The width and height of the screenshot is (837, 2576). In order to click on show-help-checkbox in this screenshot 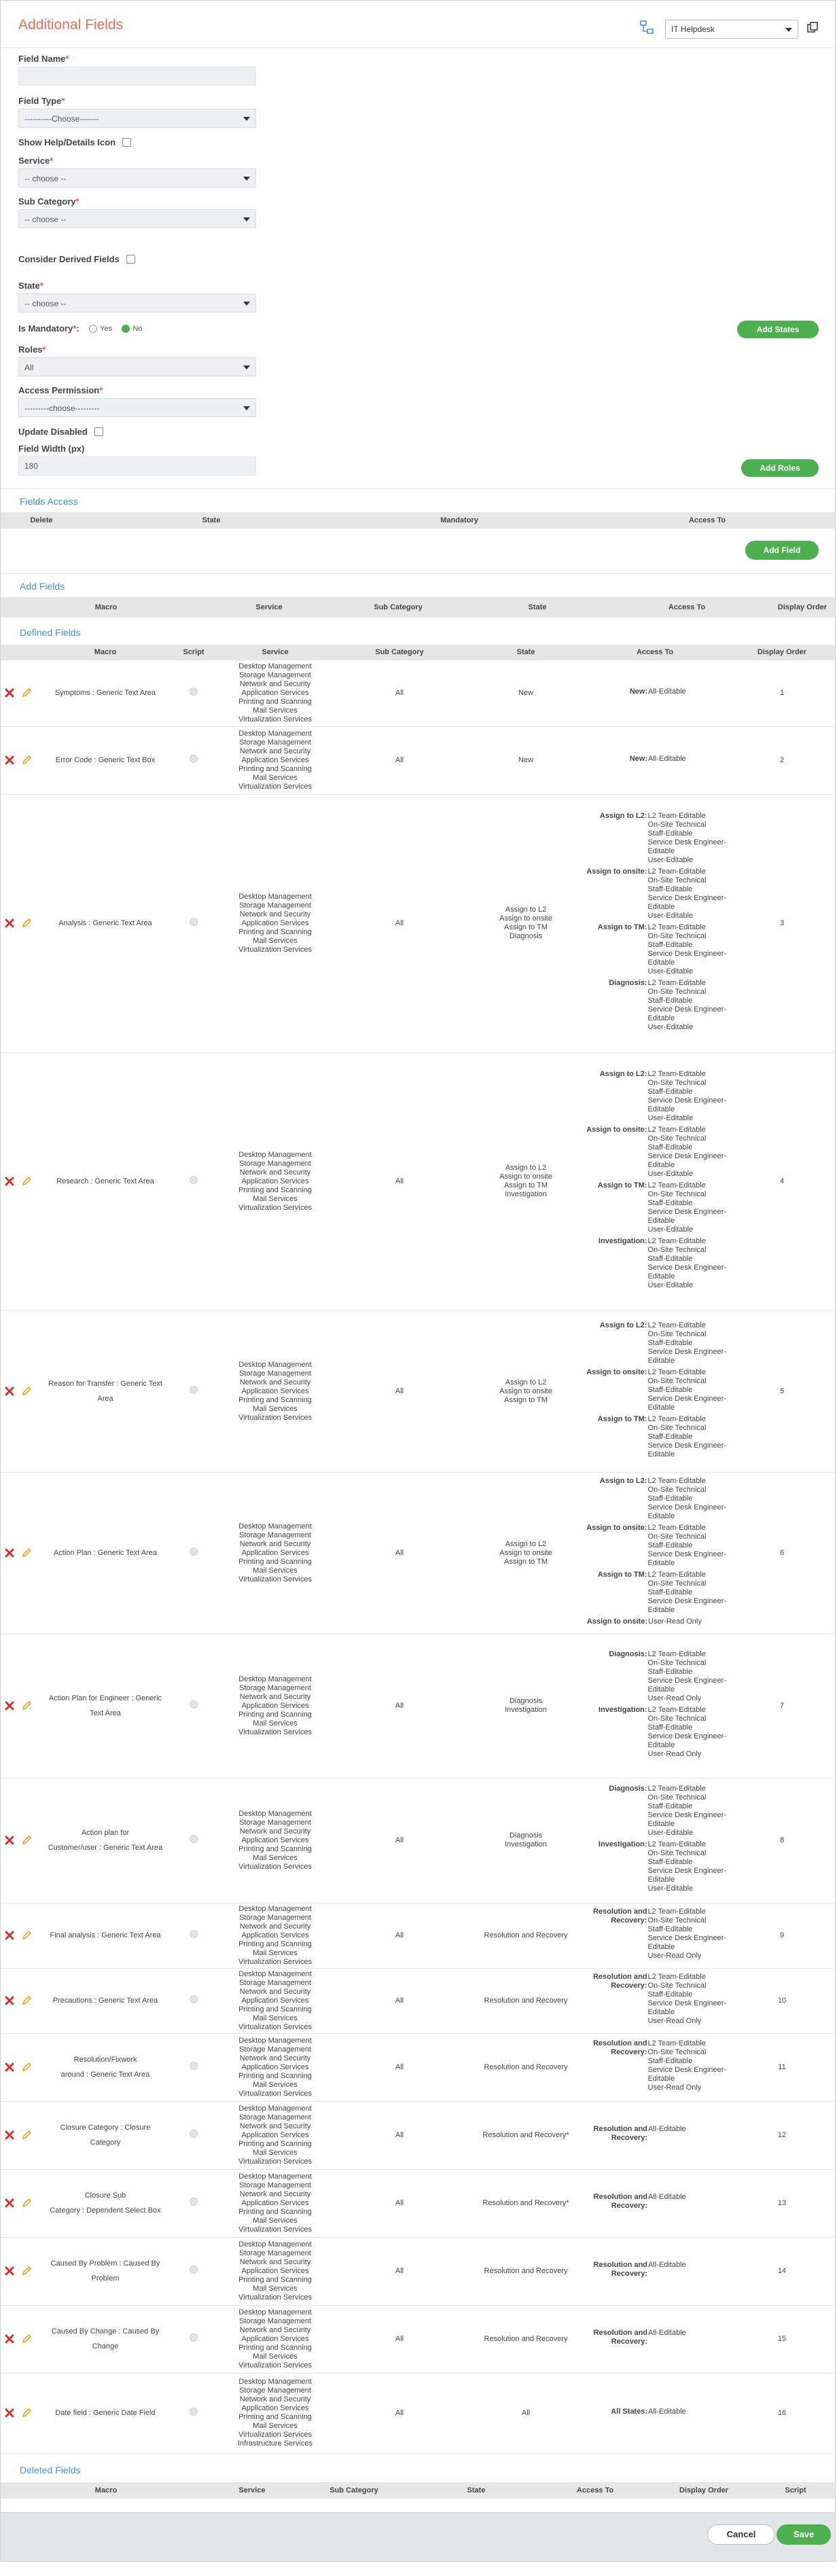, I will do `click(127, 142)`.